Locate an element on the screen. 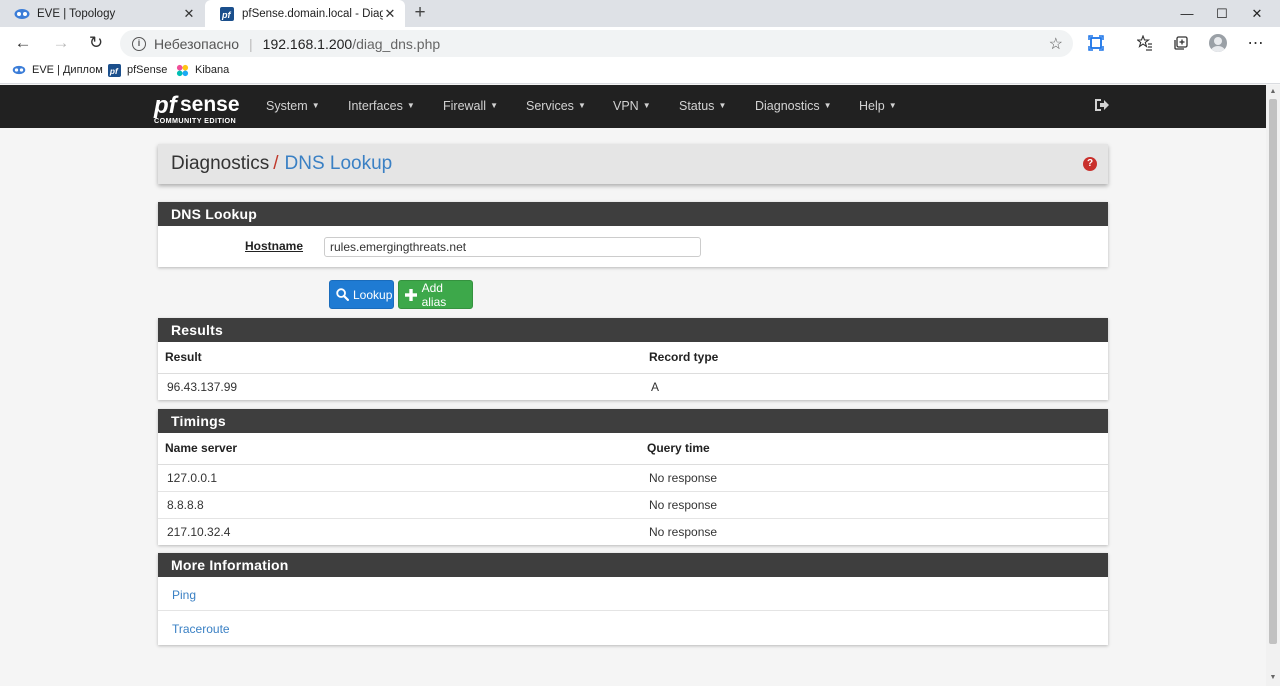  bookmark-pfsense: pf pfSense is located at coordinates (137, 70).